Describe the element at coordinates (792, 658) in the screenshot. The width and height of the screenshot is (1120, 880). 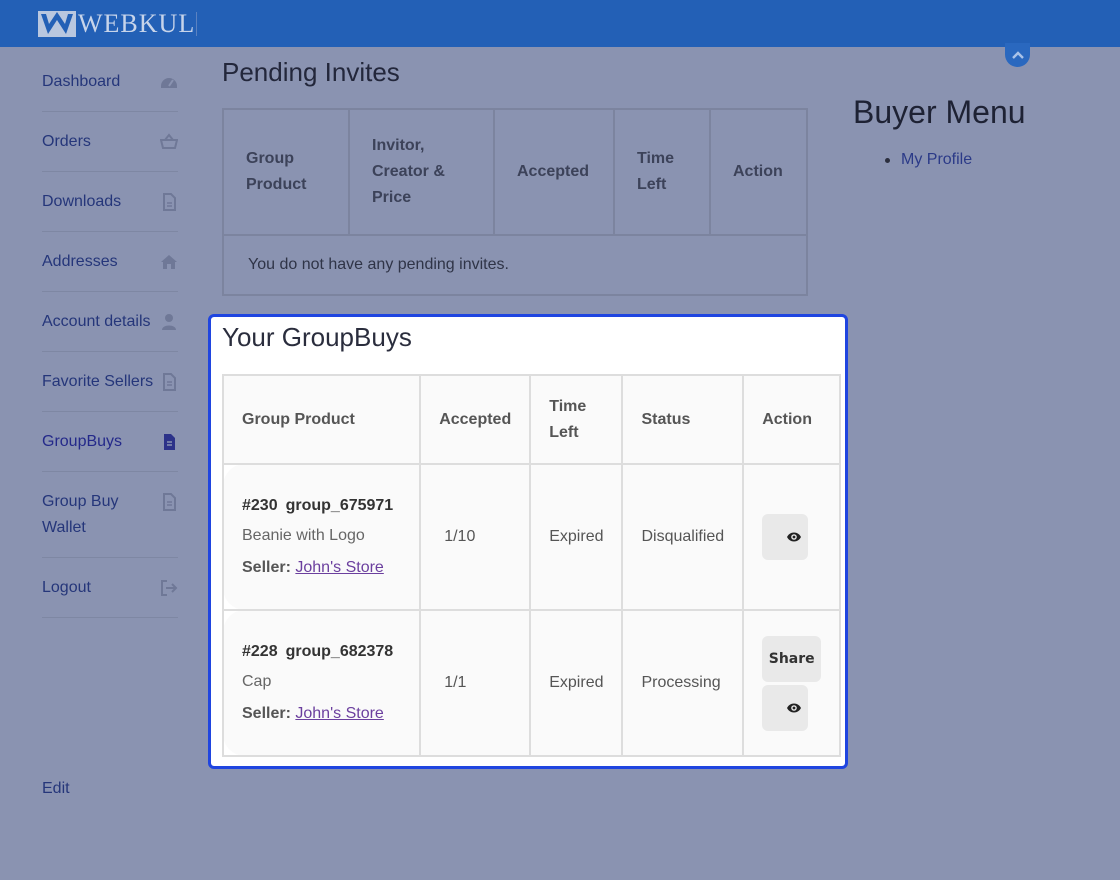
I see `share-button: Share` at that location.